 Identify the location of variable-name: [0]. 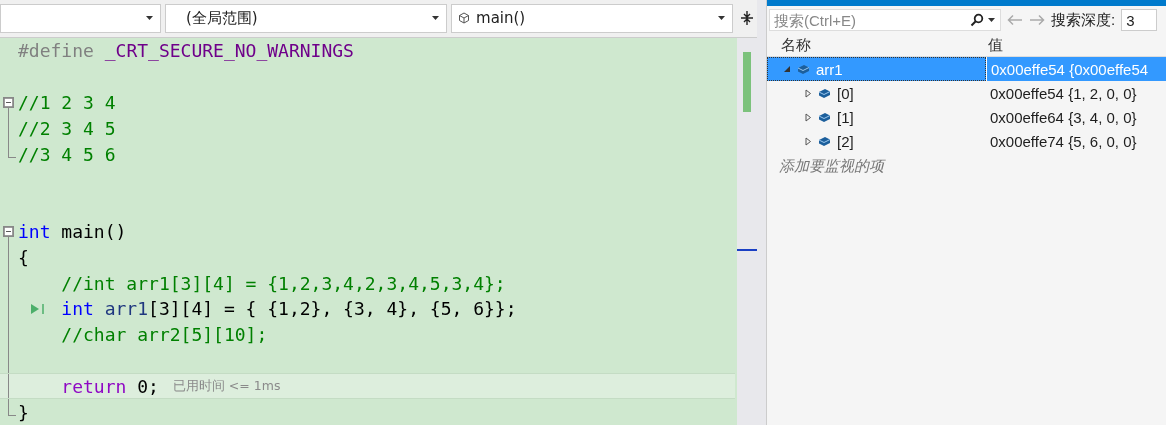
(845, 93).